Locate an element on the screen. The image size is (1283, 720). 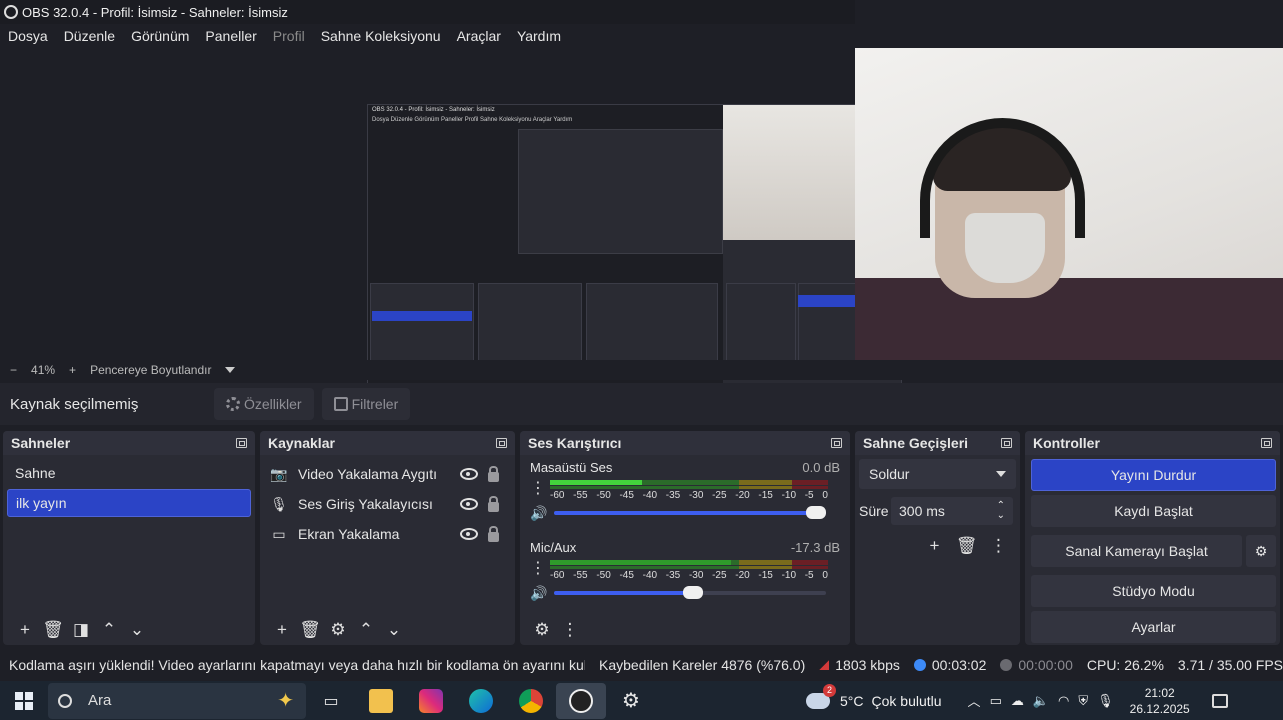
copilot-sparkle-icon: ✦ is located at coordinates (285, 701).